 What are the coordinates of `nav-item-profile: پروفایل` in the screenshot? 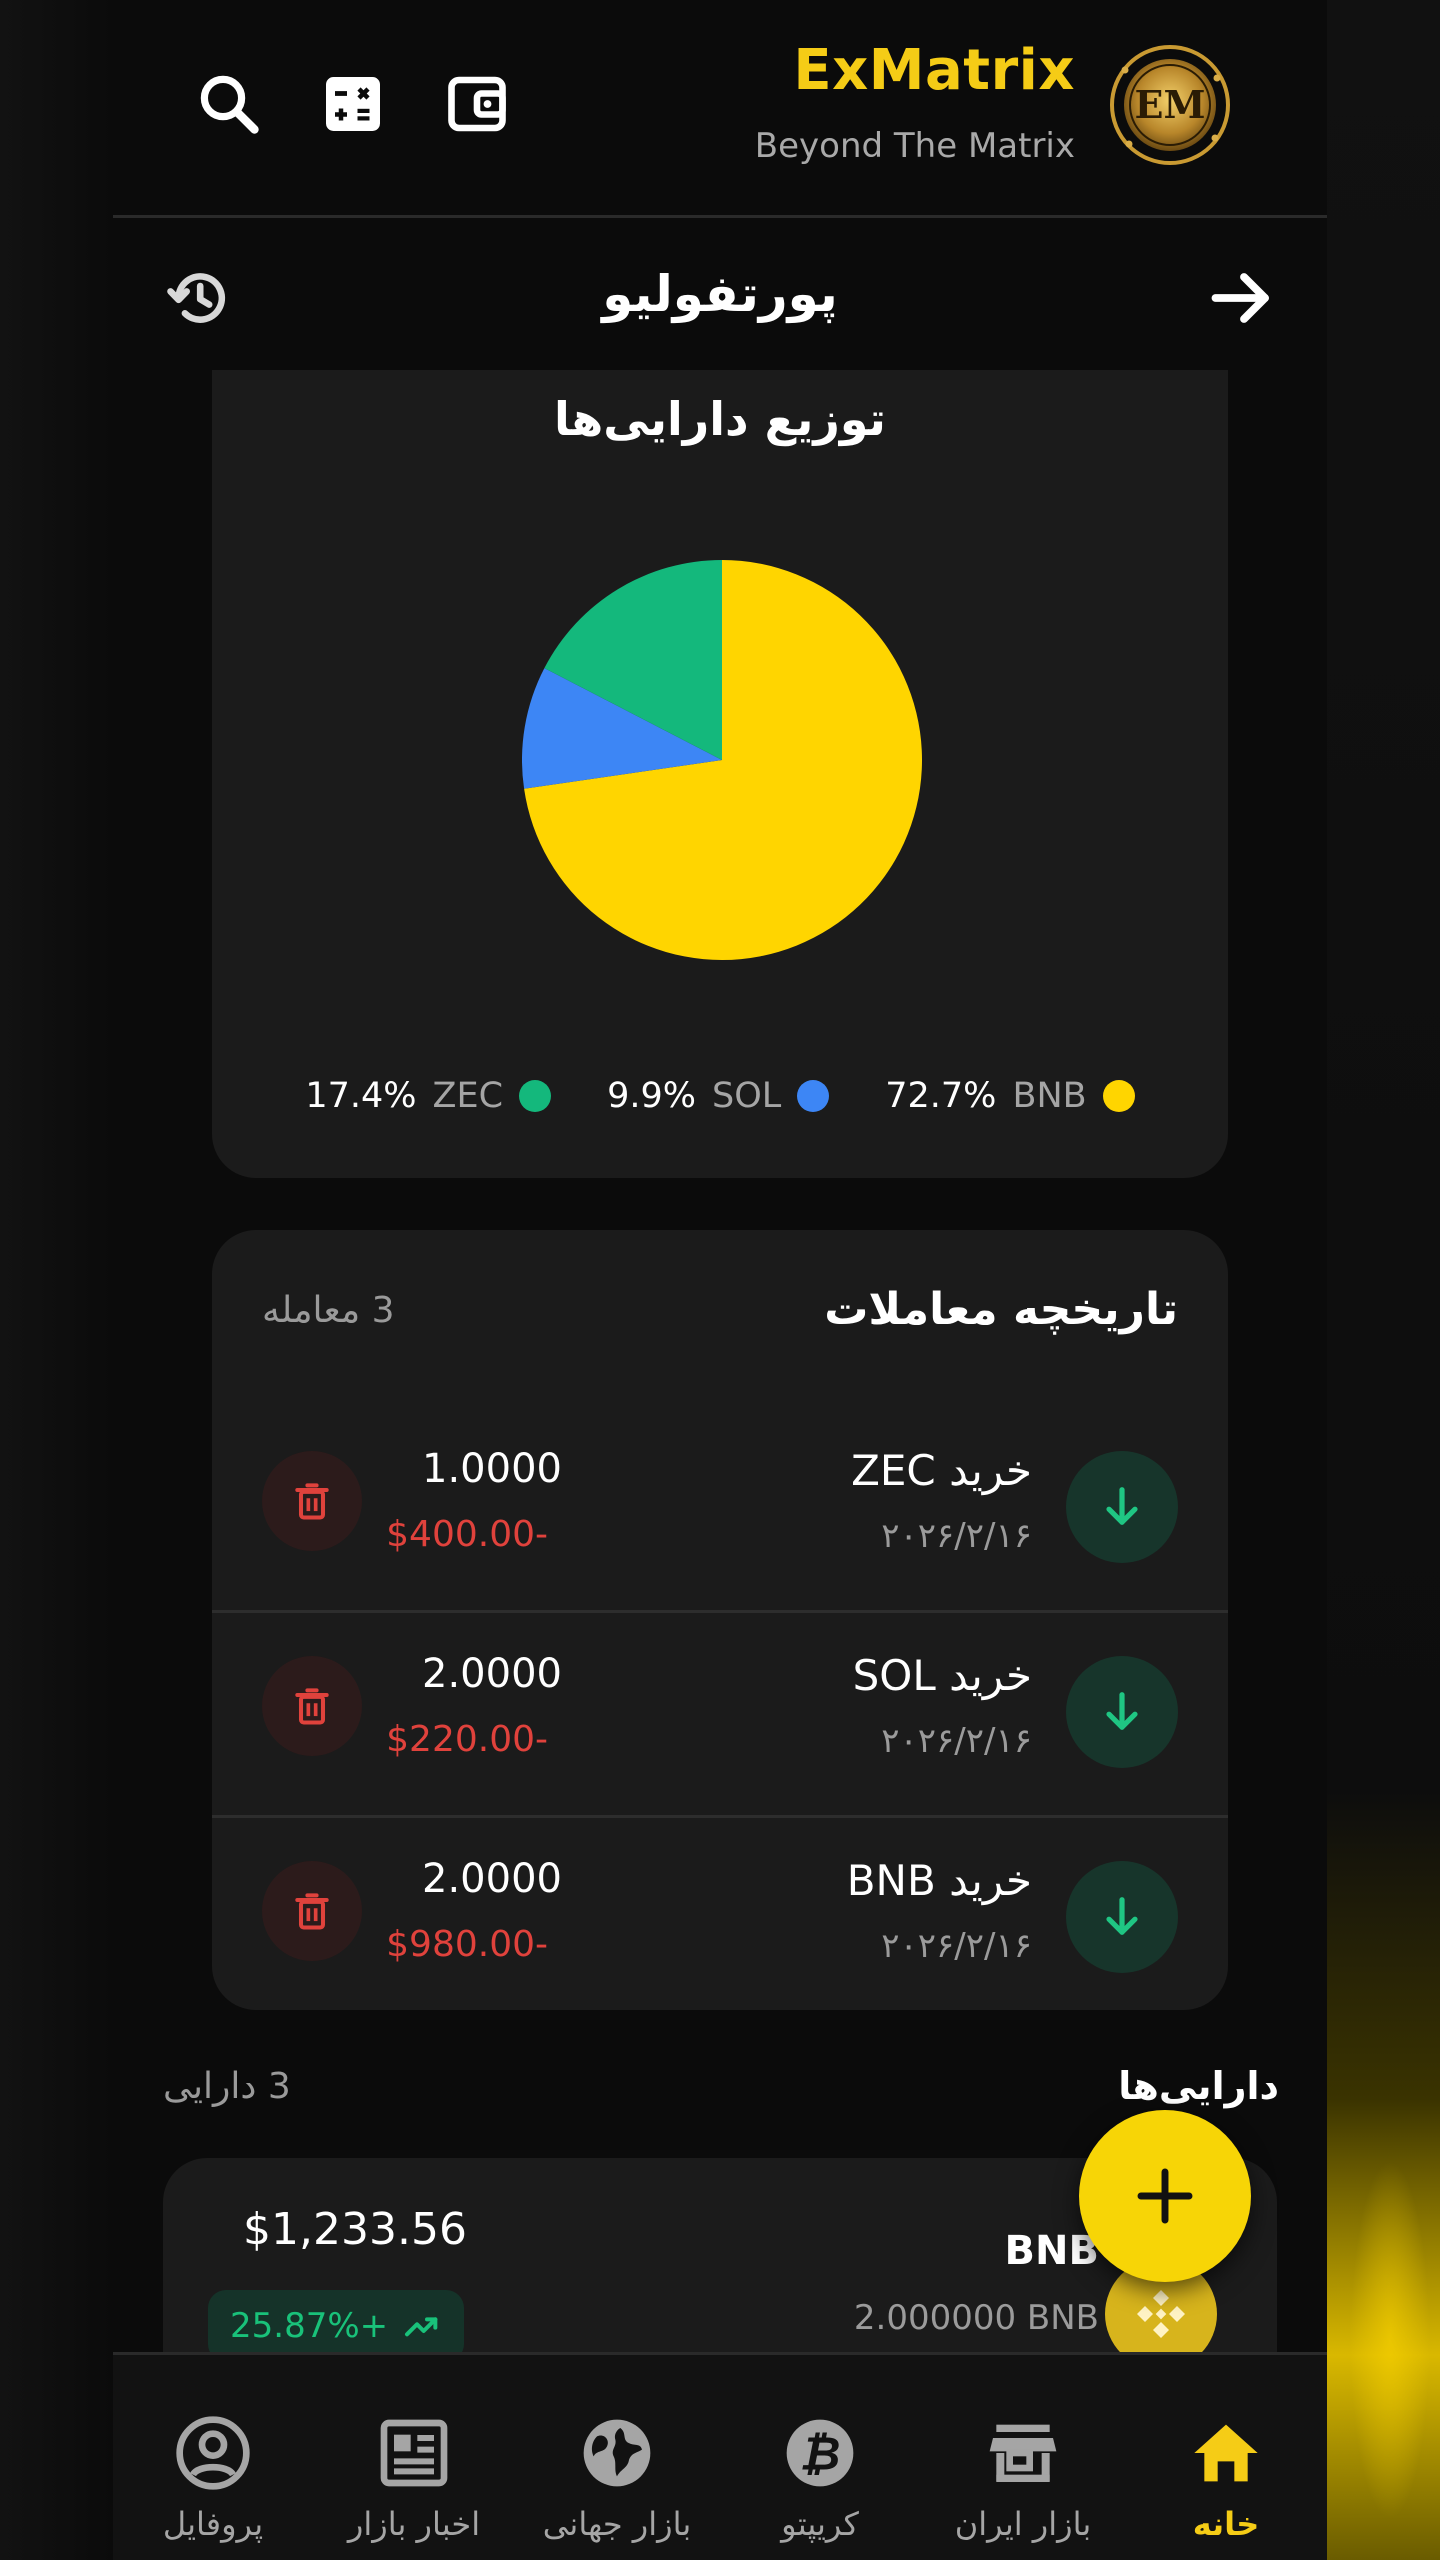 It's located at (213, 2457).